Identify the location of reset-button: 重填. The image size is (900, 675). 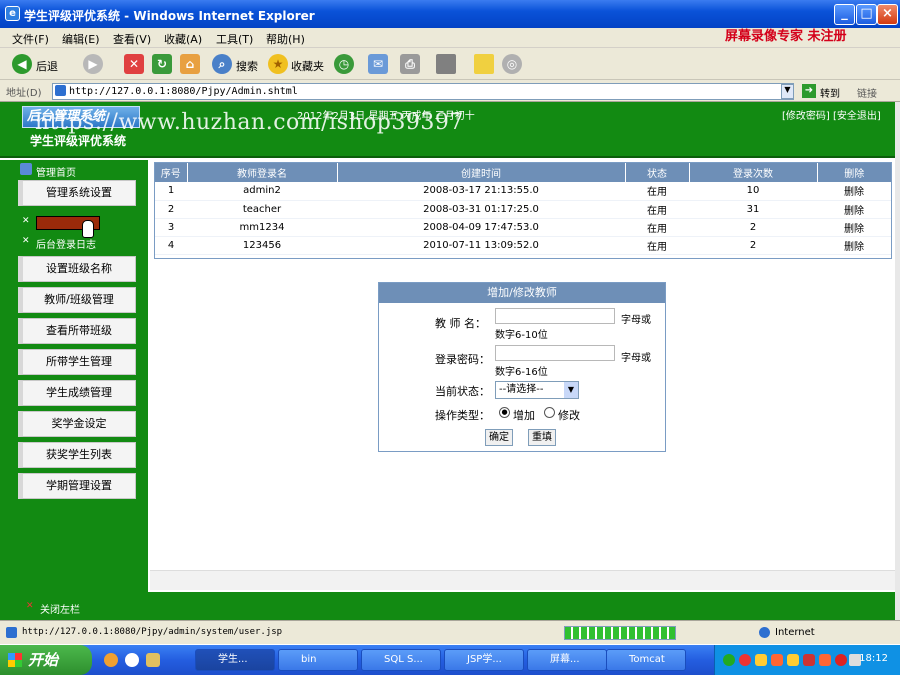
(542, 437).